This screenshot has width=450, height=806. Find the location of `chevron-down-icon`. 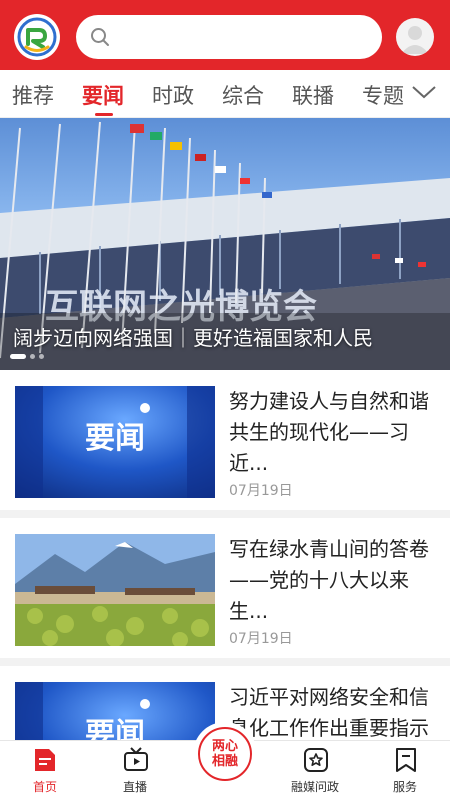

chevron-down-icon is located at coordinates (424, 92).